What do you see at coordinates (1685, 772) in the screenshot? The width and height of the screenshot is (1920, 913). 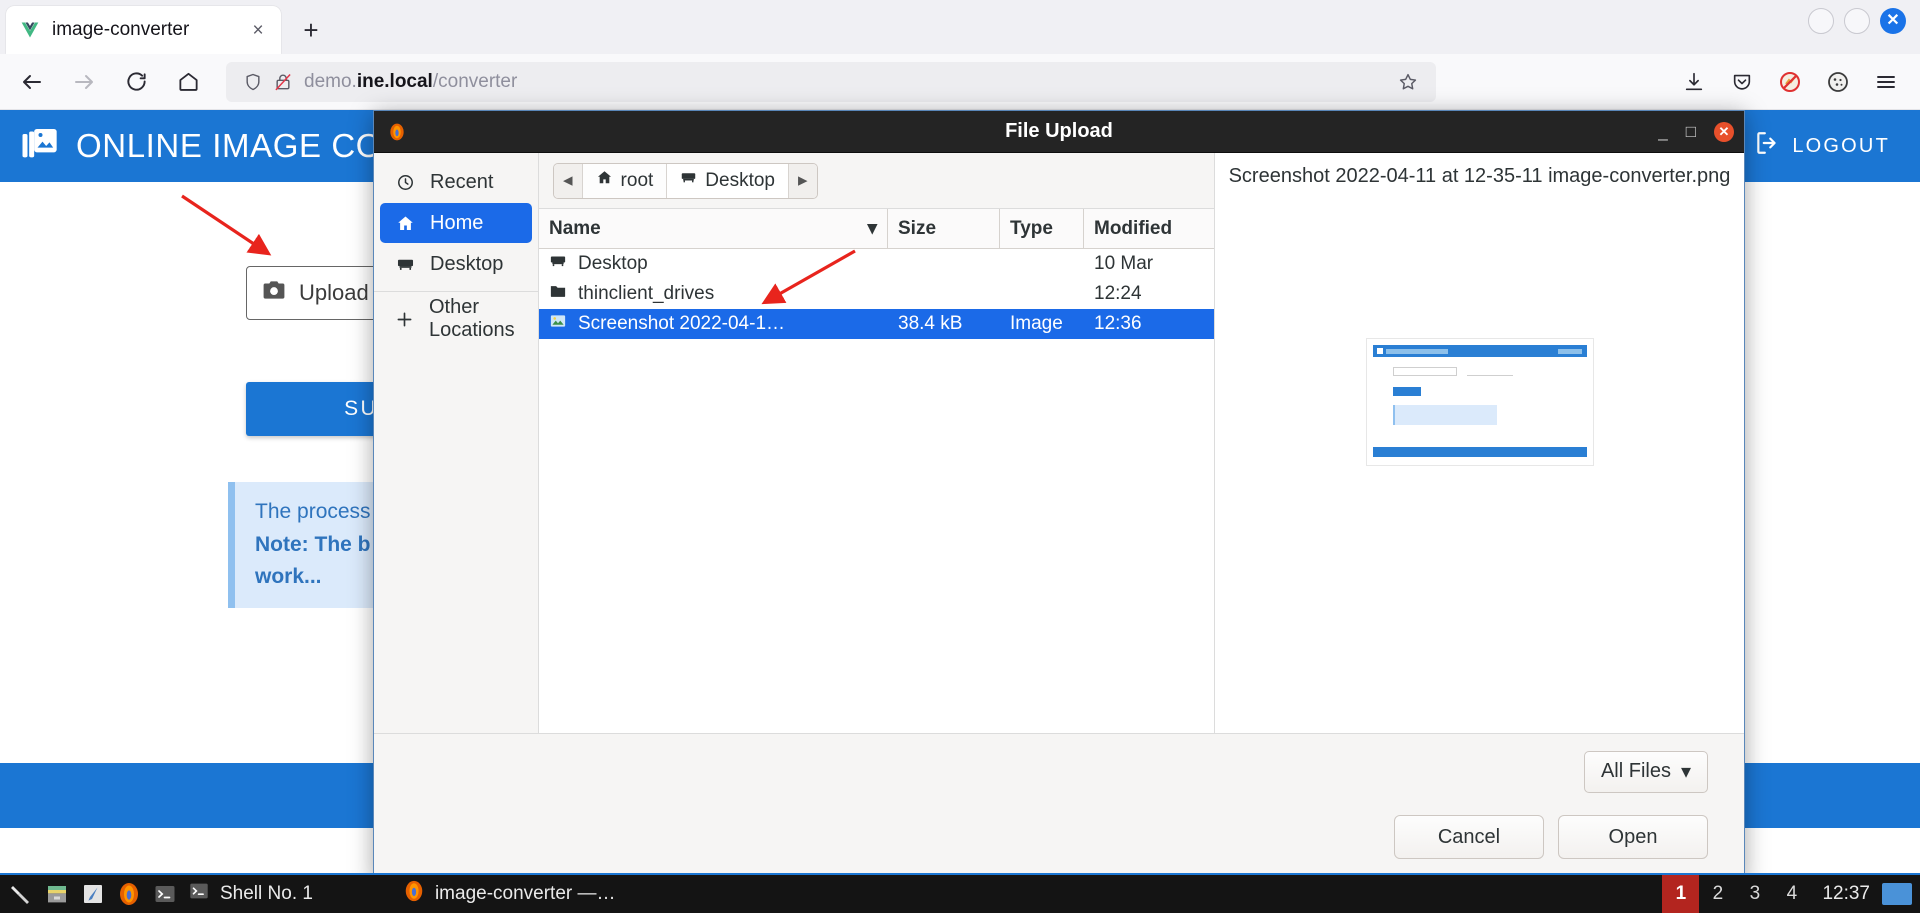 I see `chevron-down-icon: ▾` at bounding box center [1685, 772].